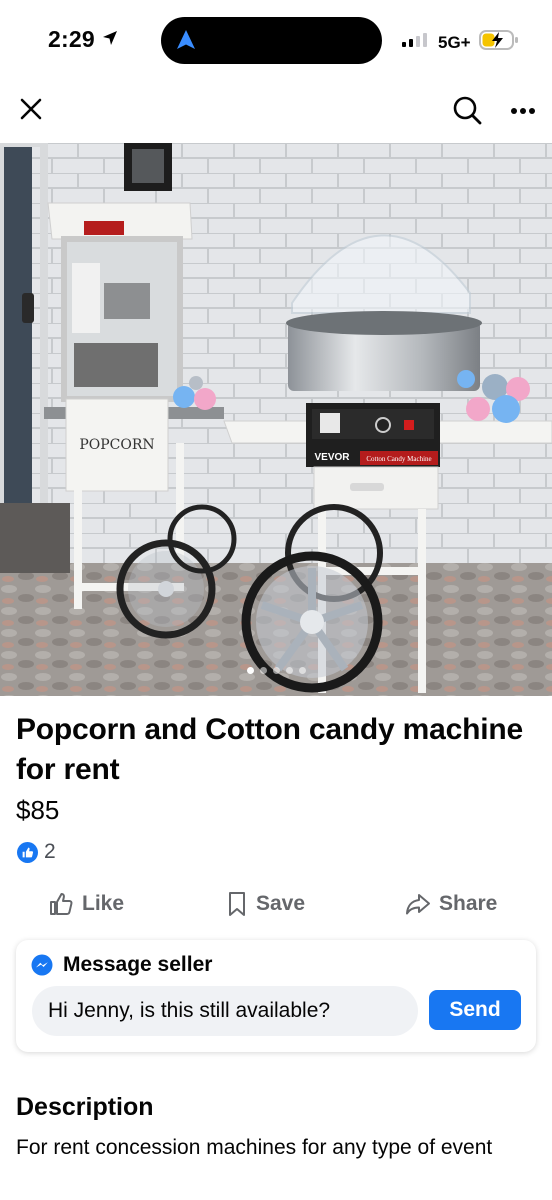 The height and width of the screenshot is (1200, 552). I want to click on status-right: 5G+, so click(460, 42).